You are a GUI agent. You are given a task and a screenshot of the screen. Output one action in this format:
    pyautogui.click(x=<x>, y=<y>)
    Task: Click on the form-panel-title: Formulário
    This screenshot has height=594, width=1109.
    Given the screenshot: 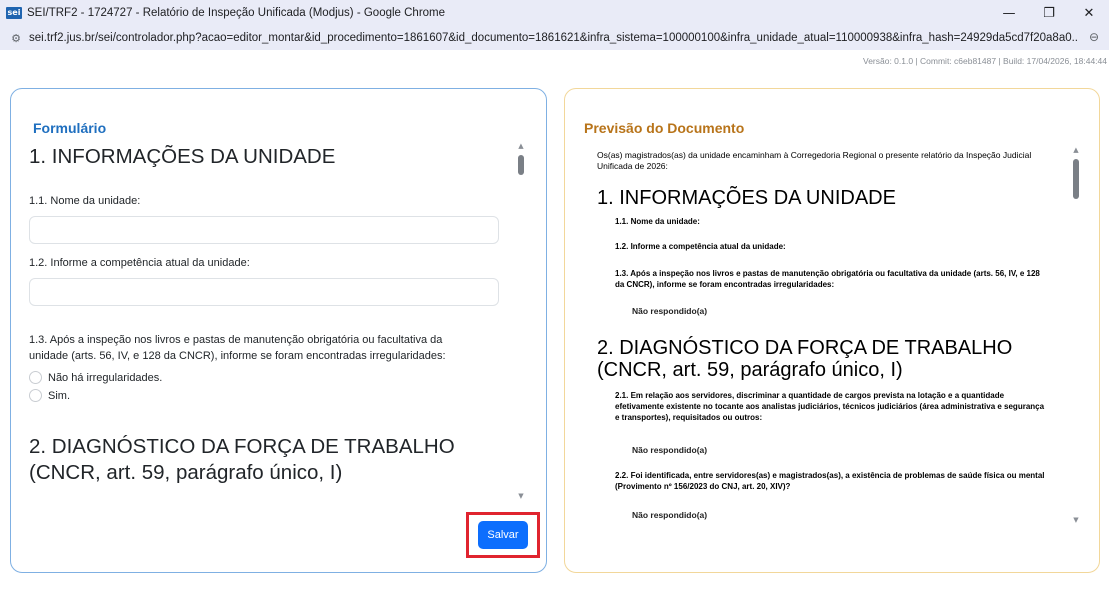 What is the action you would take?
    pyautogui.click(x=70, y=128)
    